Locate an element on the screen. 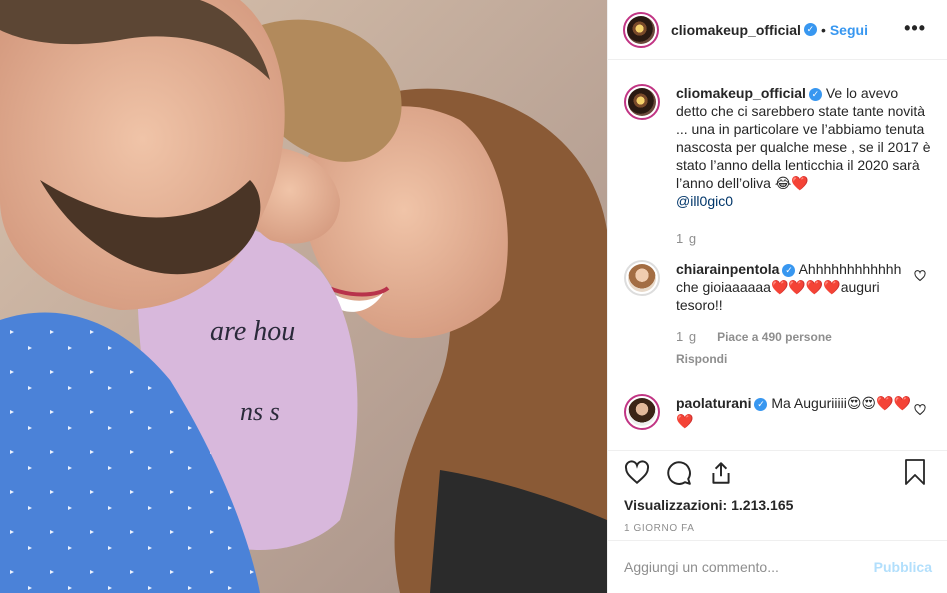  caption-avatar is located at coordinates (642, 102).